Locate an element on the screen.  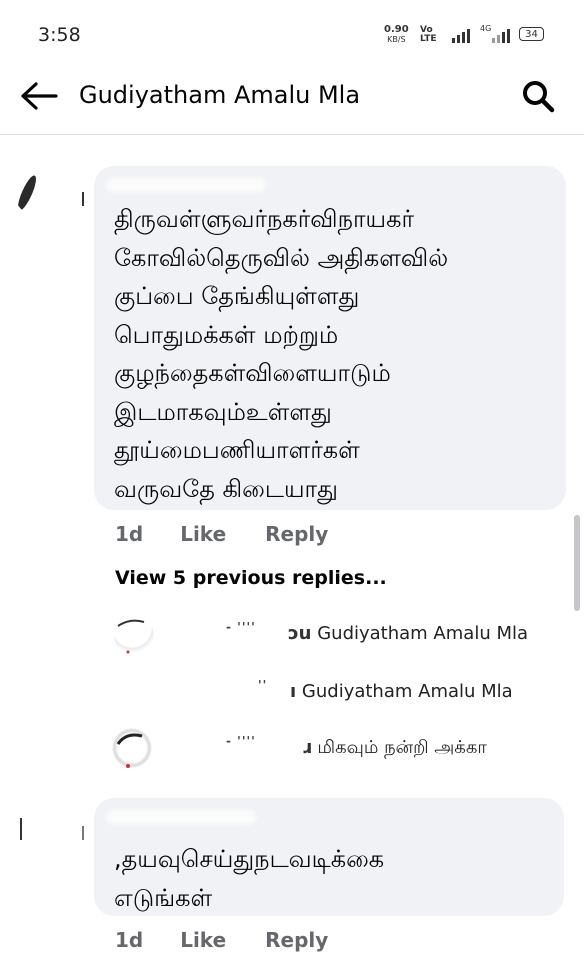
page-title: Gudiyatham Amalu Mla is located at coordinates (220, 95).